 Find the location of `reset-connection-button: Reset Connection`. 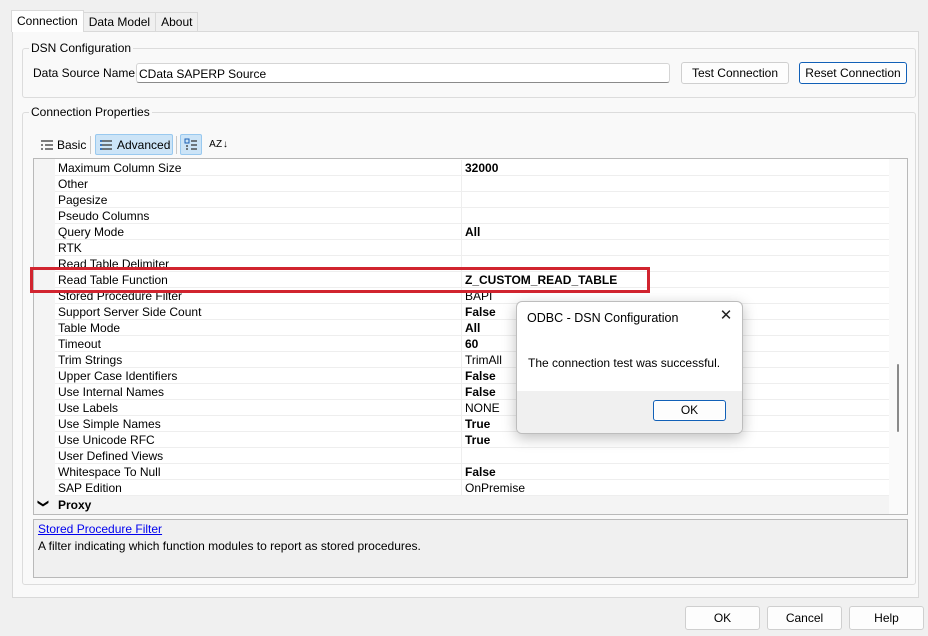

reset-connection-button: Reset Connection is located at coordinates (853, 73).